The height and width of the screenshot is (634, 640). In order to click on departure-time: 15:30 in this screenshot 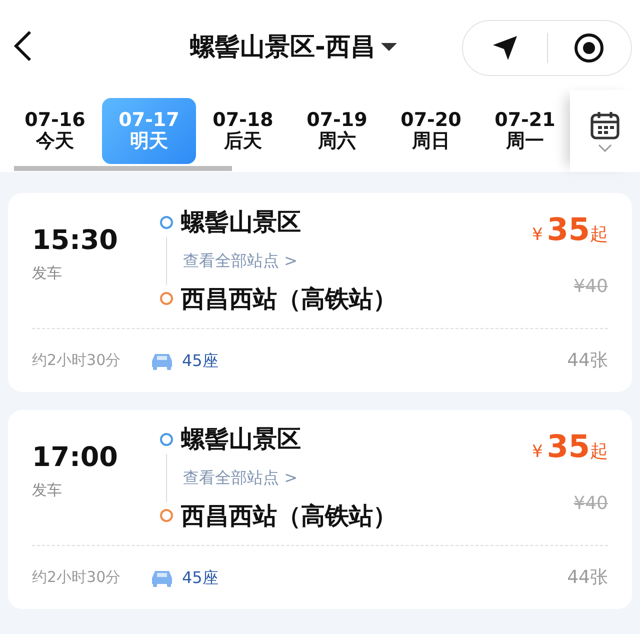, I will do `click(75, 240)`.